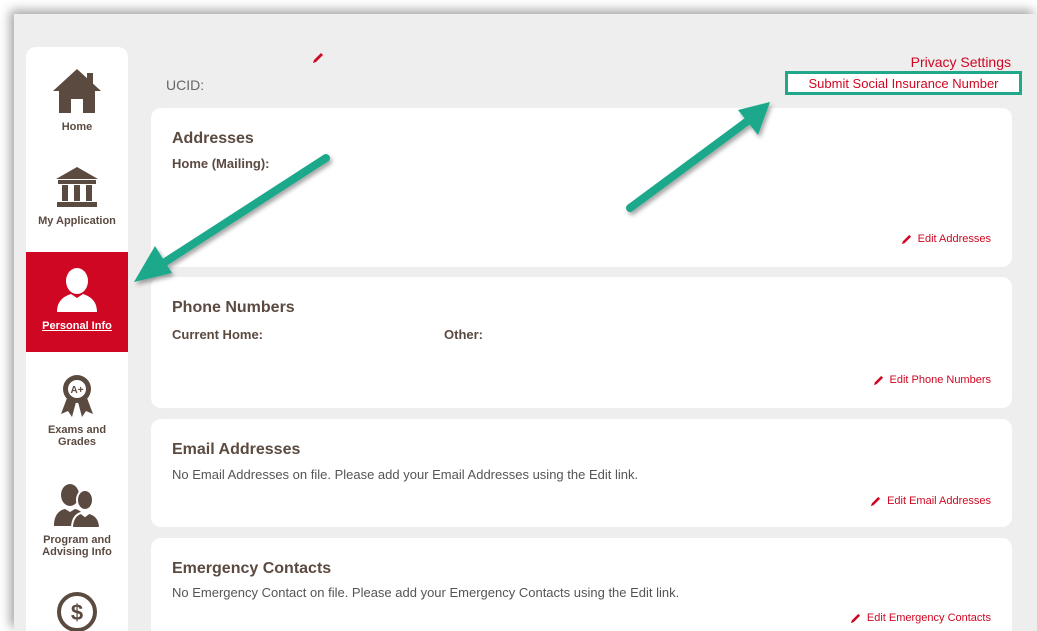 The image size is (1037, 631). I want to click on edit-email-addresses-label: Edit Email Addresses, so click(939, 501).